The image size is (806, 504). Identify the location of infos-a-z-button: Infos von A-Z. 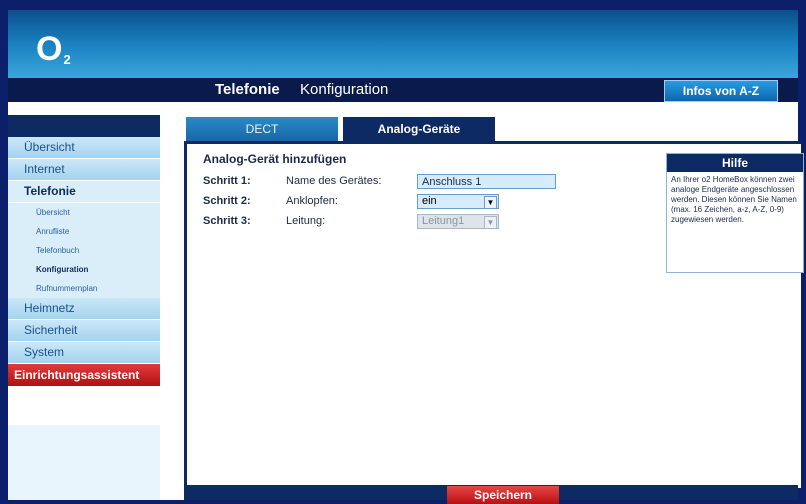
(721, 91).